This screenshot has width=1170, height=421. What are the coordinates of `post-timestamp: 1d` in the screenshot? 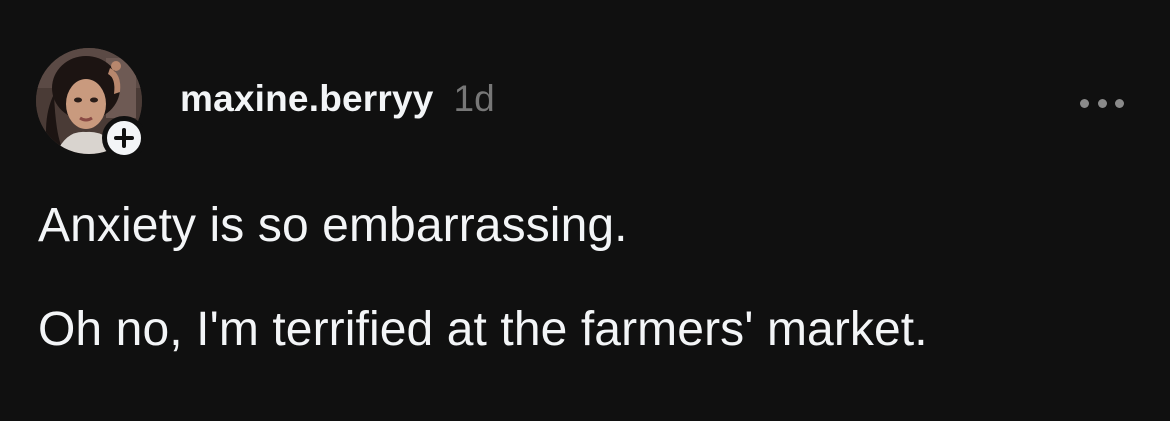 It's located at (474, 98).